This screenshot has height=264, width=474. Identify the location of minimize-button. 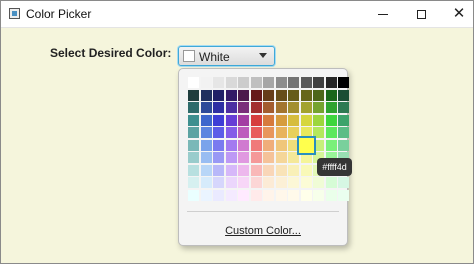
(383, 14).